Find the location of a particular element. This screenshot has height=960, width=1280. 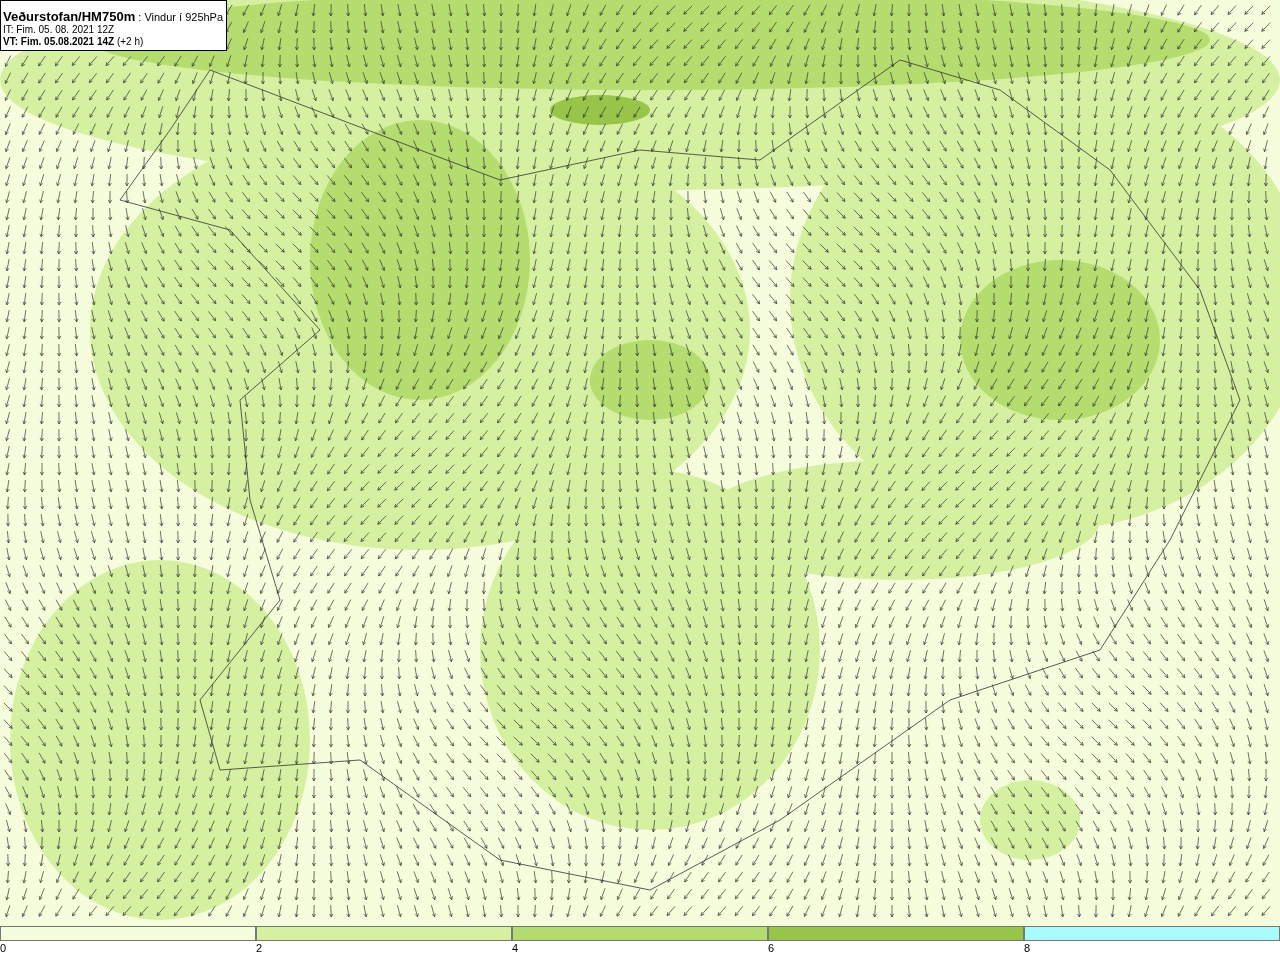

legend-tick-label: 2 is located at coordinates (259, 948).